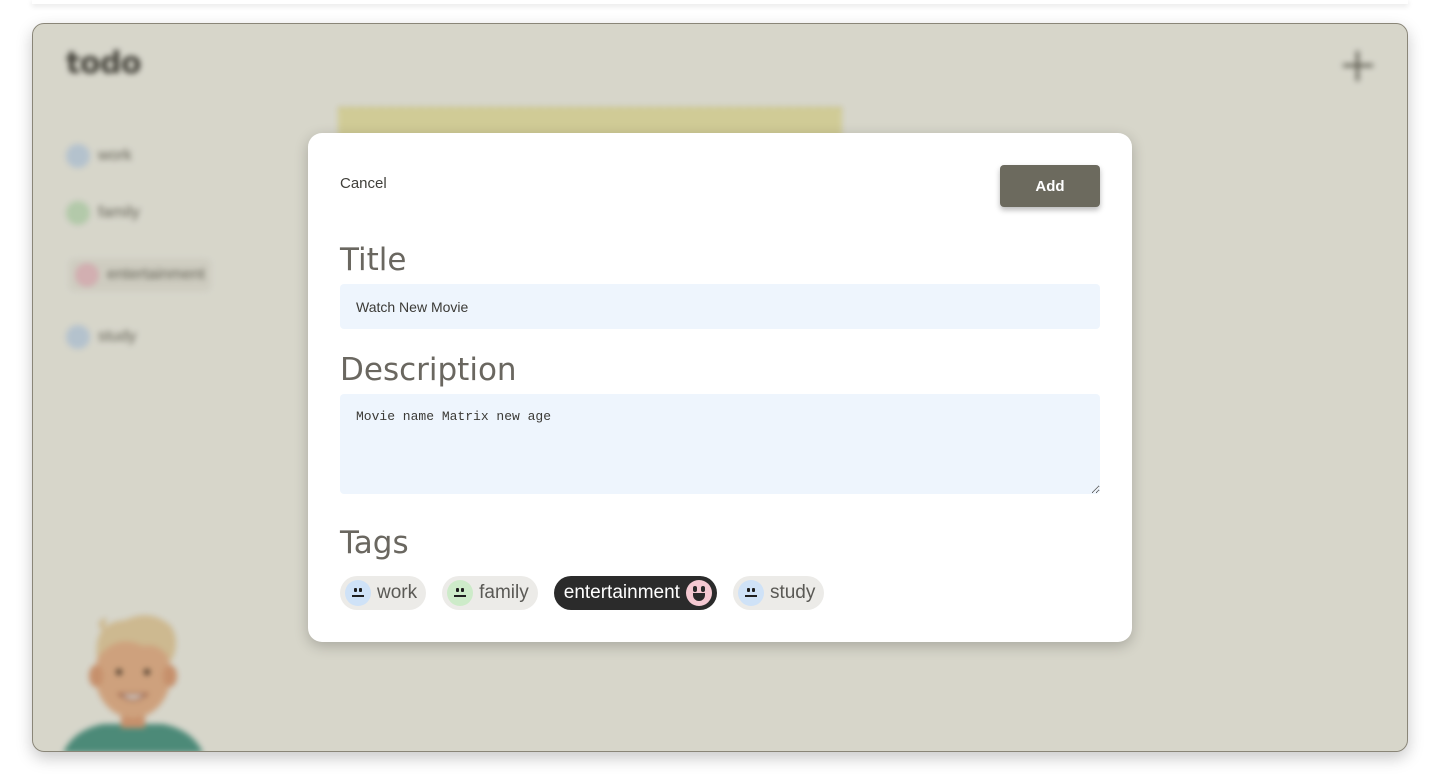 The width and height of the screenshot is (1440, 784). I want to click on top-shadow-strip, so click(720, 2).